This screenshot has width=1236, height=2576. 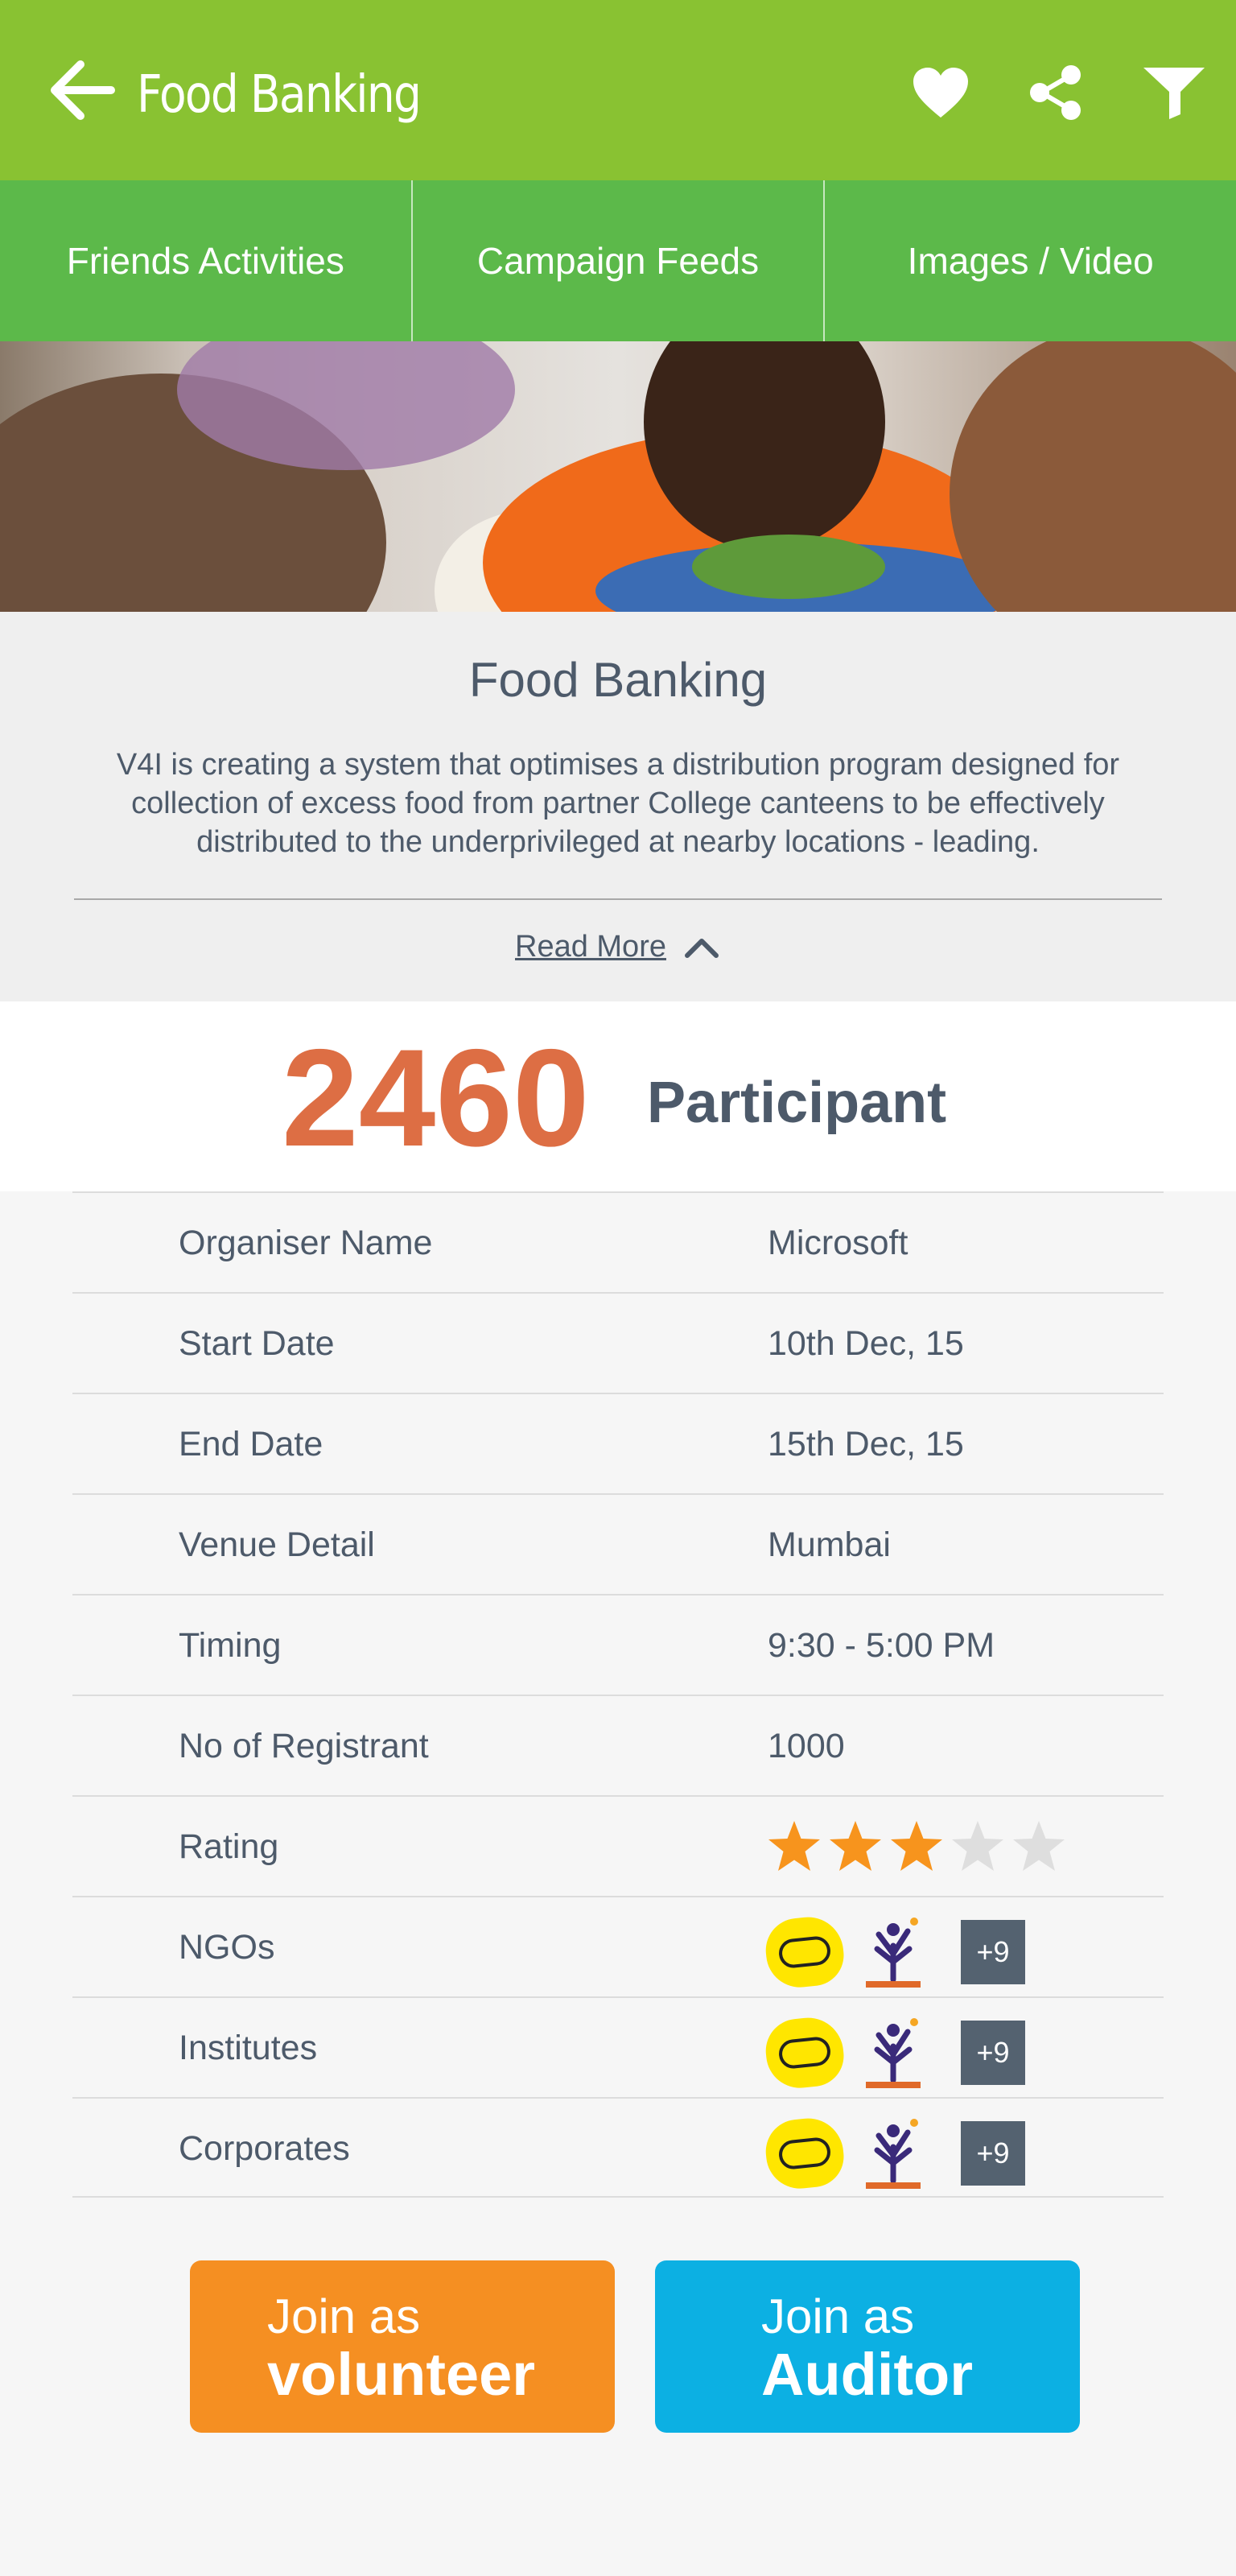 I want to click on detail-value: 10th Dec, 15, so click(x=866, y=1343).